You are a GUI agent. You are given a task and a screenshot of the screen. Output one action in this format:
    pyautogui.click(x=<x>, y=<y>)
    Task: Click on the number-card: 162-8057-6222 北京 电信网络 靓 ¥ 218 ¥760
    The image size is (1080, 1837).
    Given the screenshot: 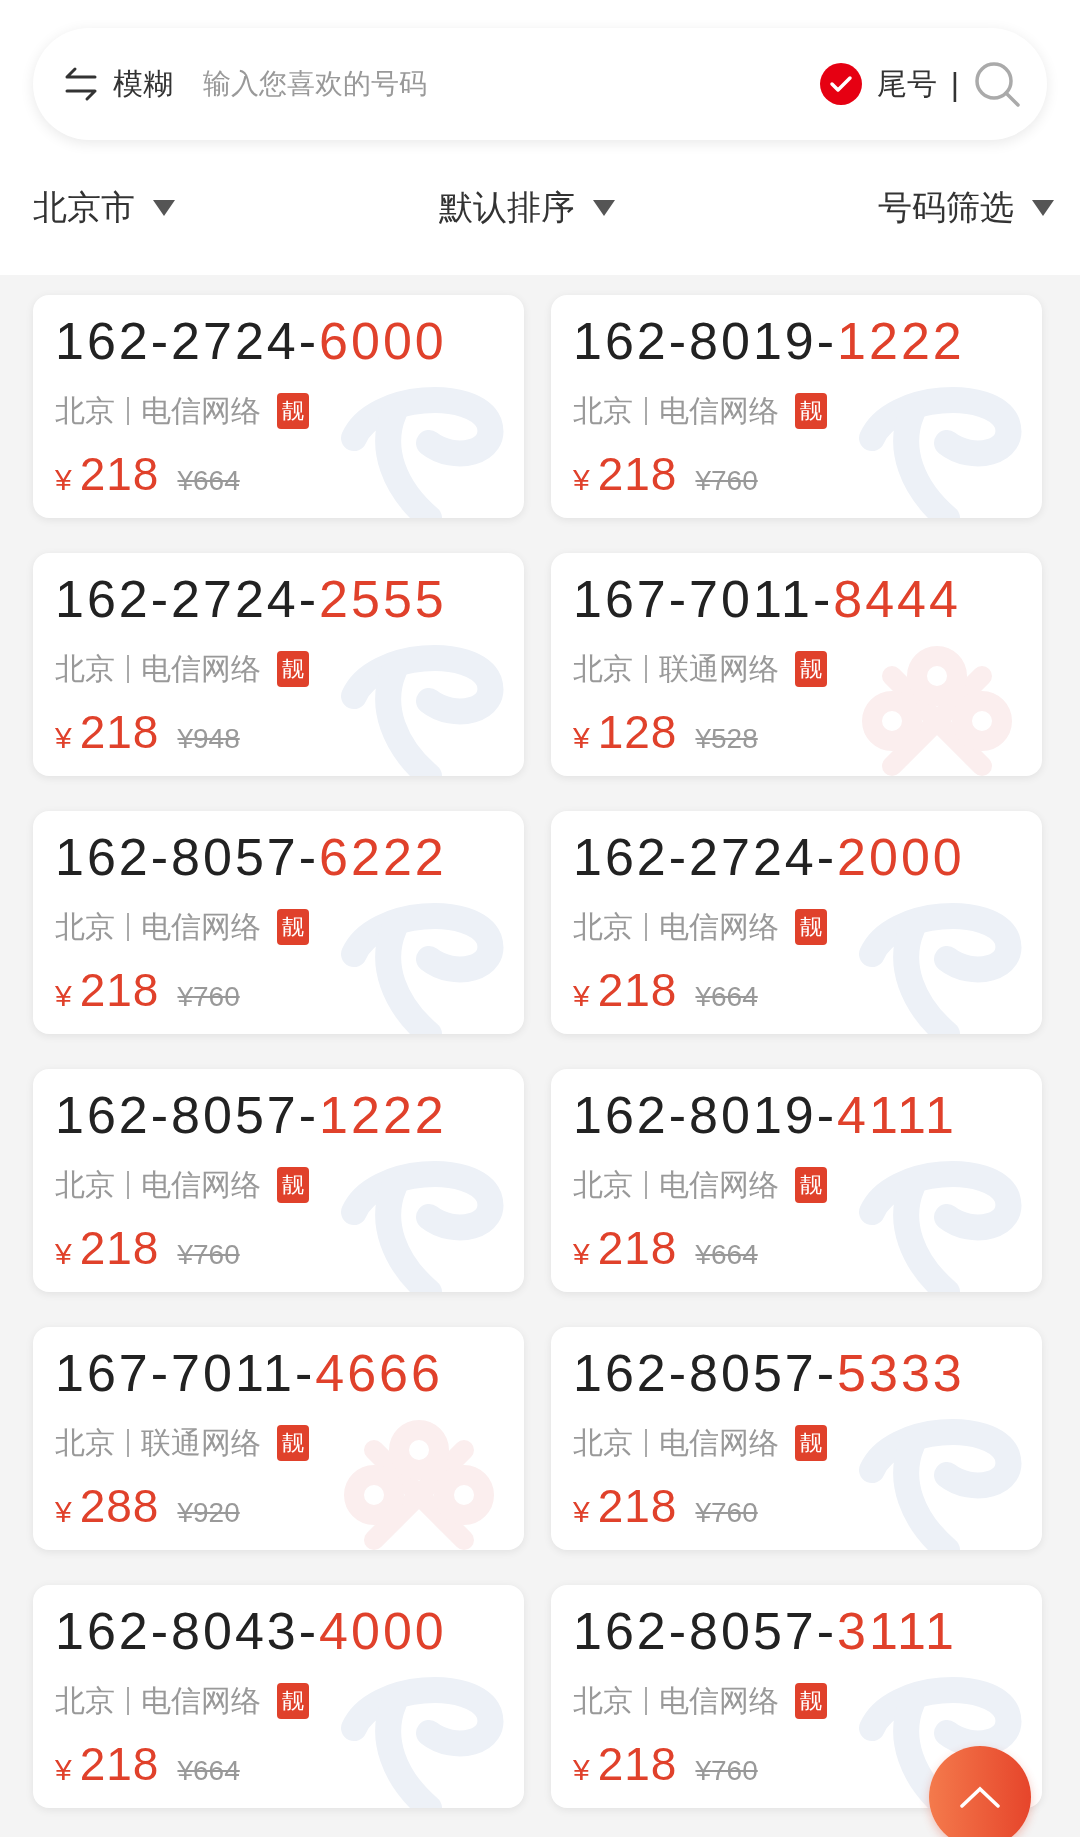 What is the action you would take?
    pyautogui.click(x=278, y=922)
    